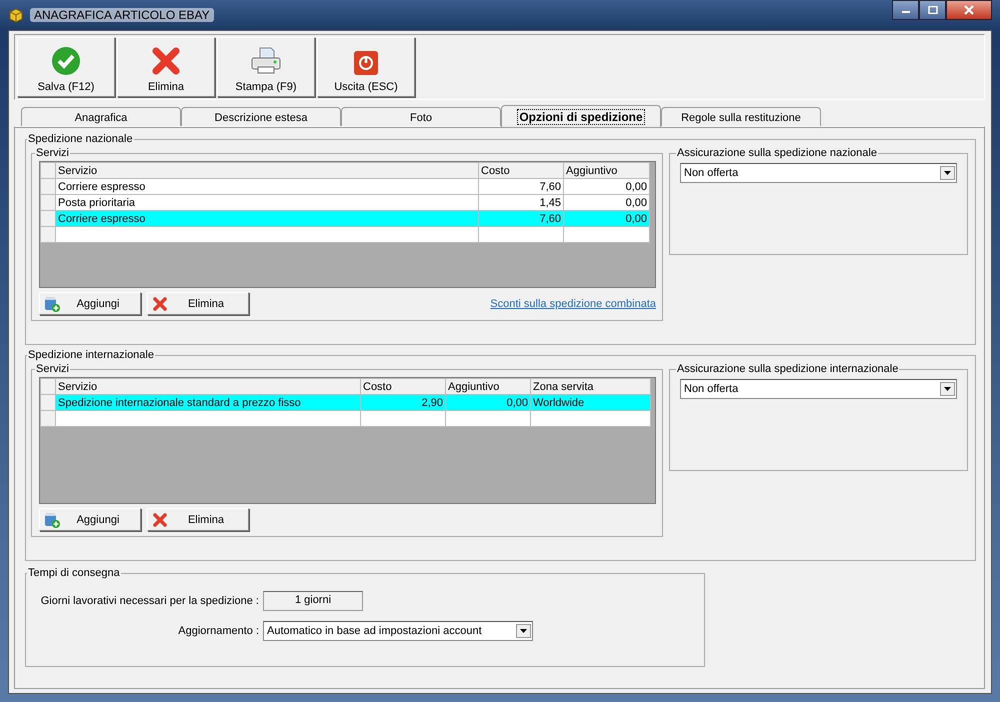 The width and height of the screenshot is (1000, 702). I want to click on toolbar-button: Salva (F12), so click(66, 67).